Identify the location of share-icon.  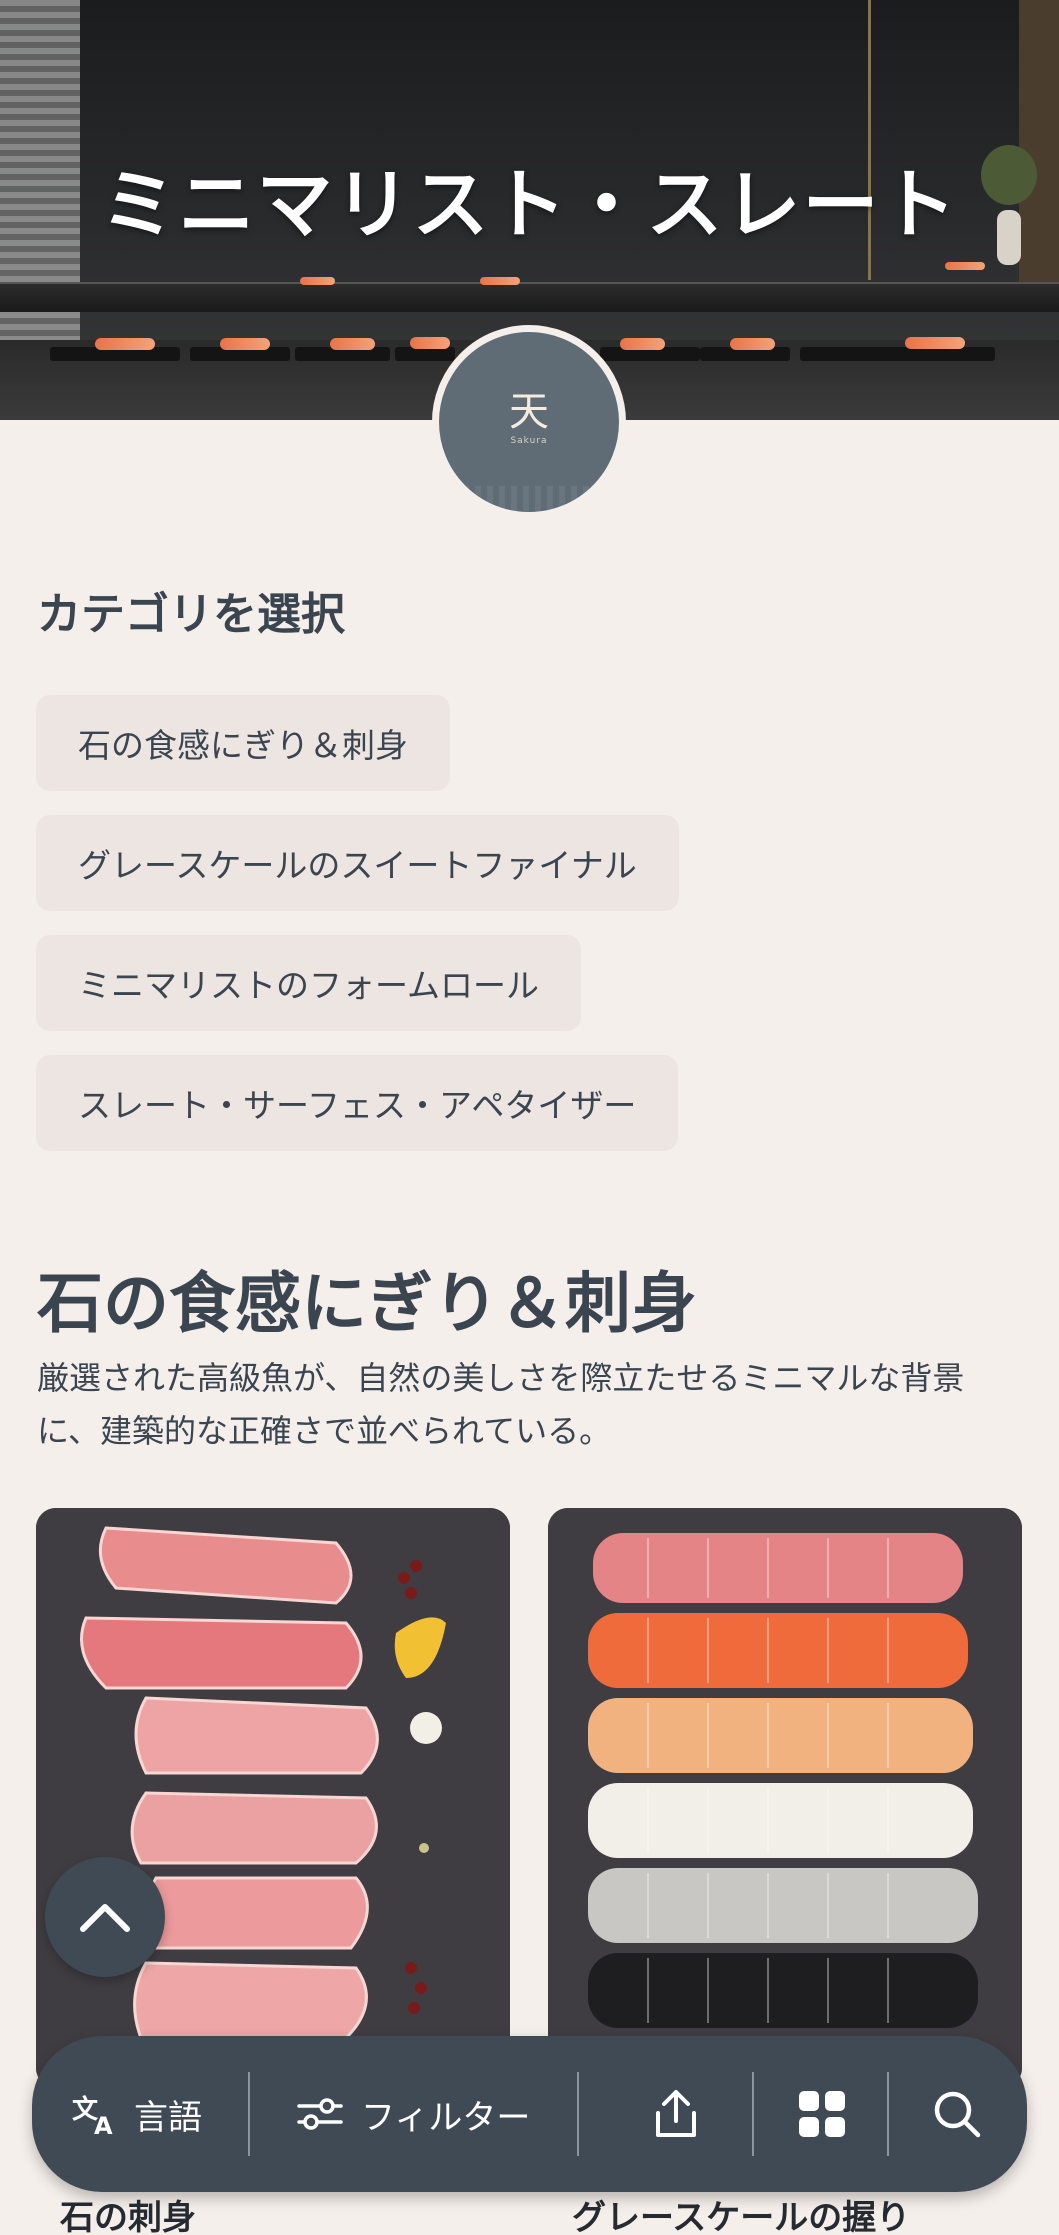
(676, 2113).